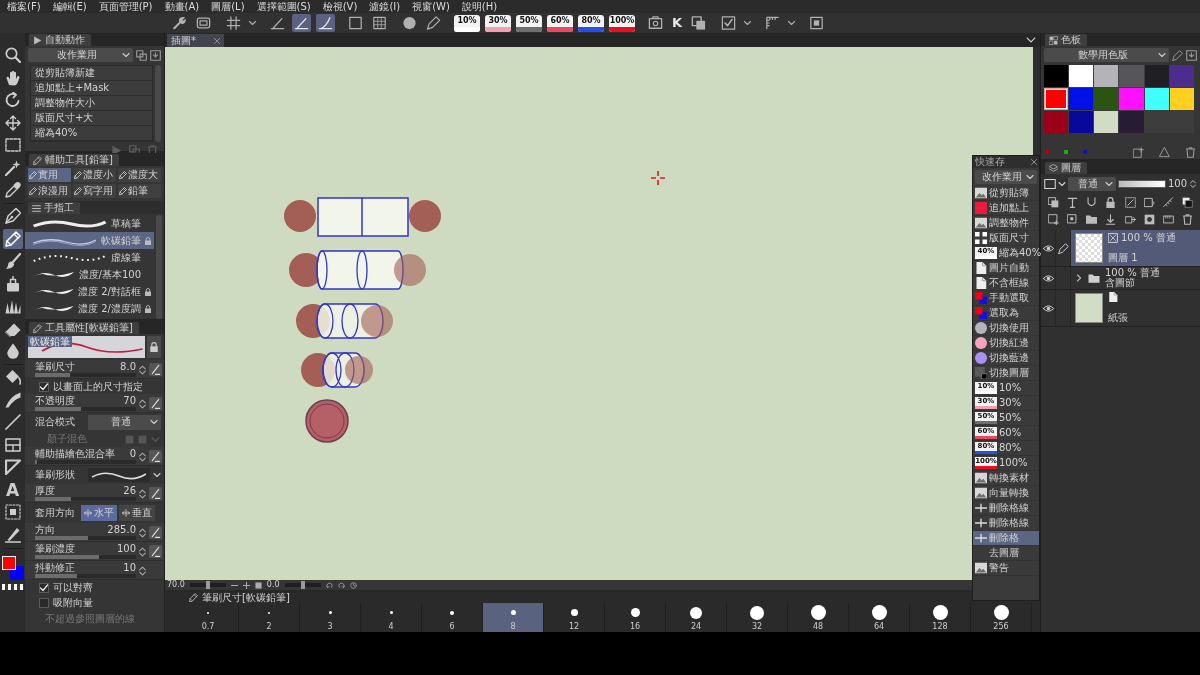 The height and width of the screenshot is (675, 1200). Describe the element at coordinates (1177, 55) in the screenshot. I see `pen-icon` at that location.